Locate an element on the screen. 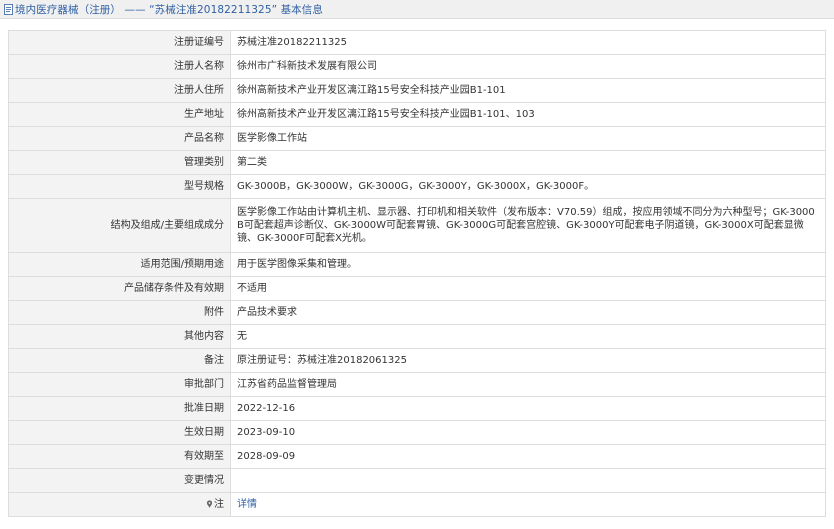 The height and width of the screenshot is (529, 834). note-value-cell: 详情 is located at coordinates (528, 504).